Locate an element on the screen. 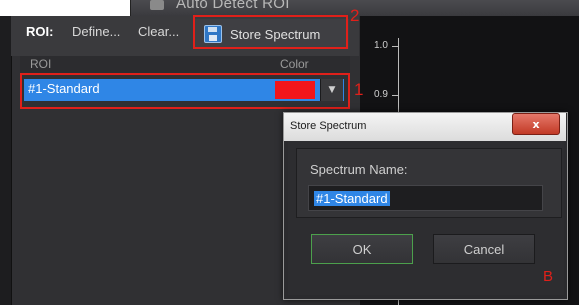 This screenshot has width=579, height=305. cancel-button: Cancel is located at coordinates (484, 249).